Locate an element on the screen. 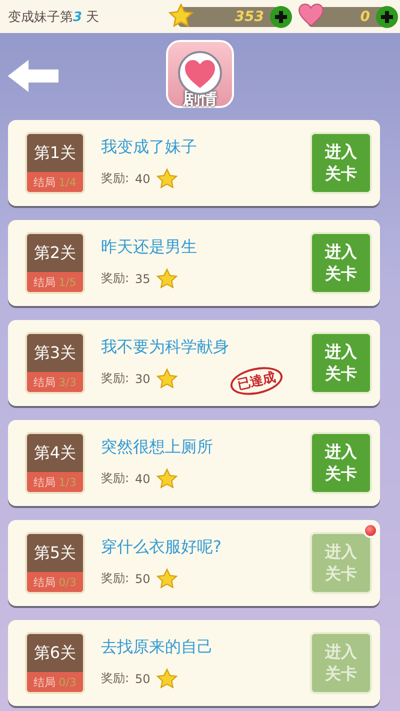 Image resolution: width=400 pixels, height=711 pixels. heart-count: 0 is located at coordinates (365, 16).